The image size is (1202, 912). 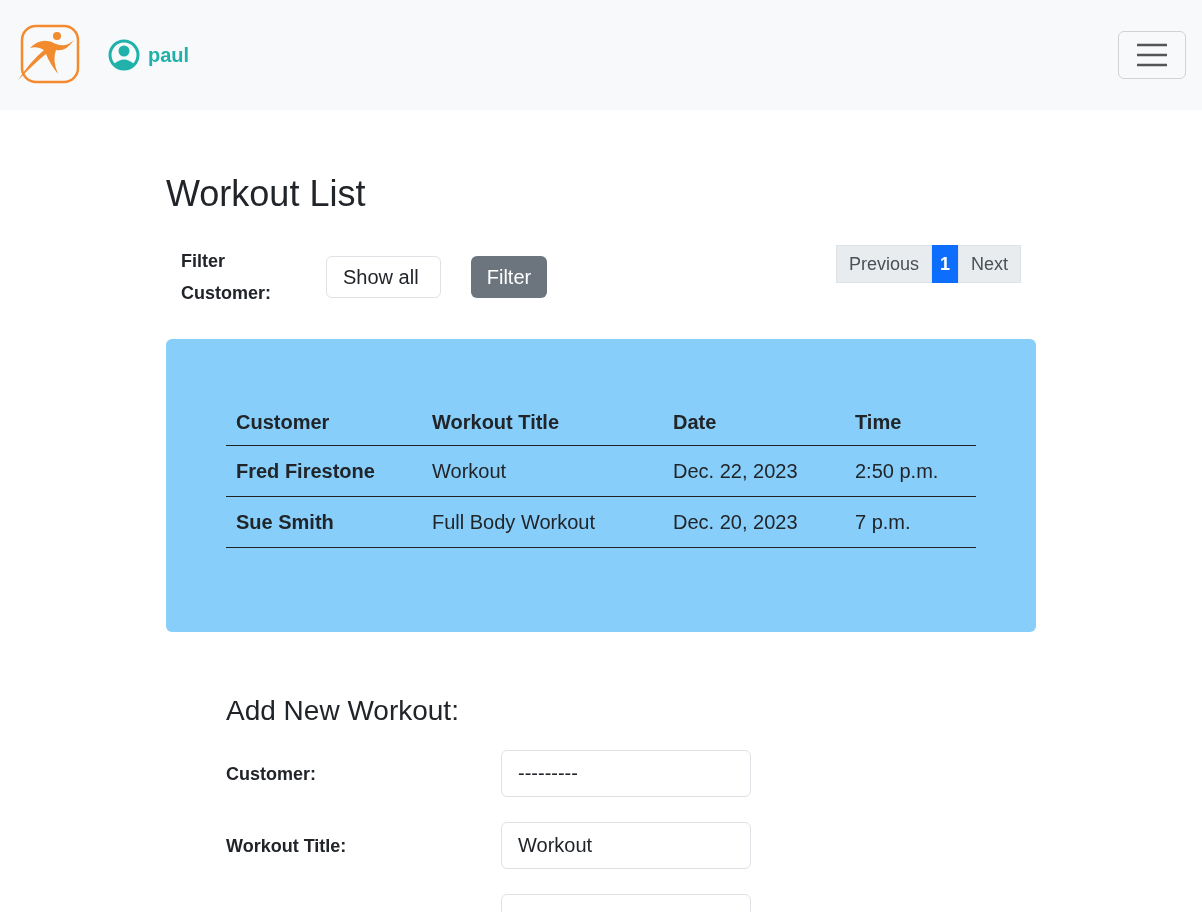 I want to click on filter-select: Show all, so click(x=383, y=277).